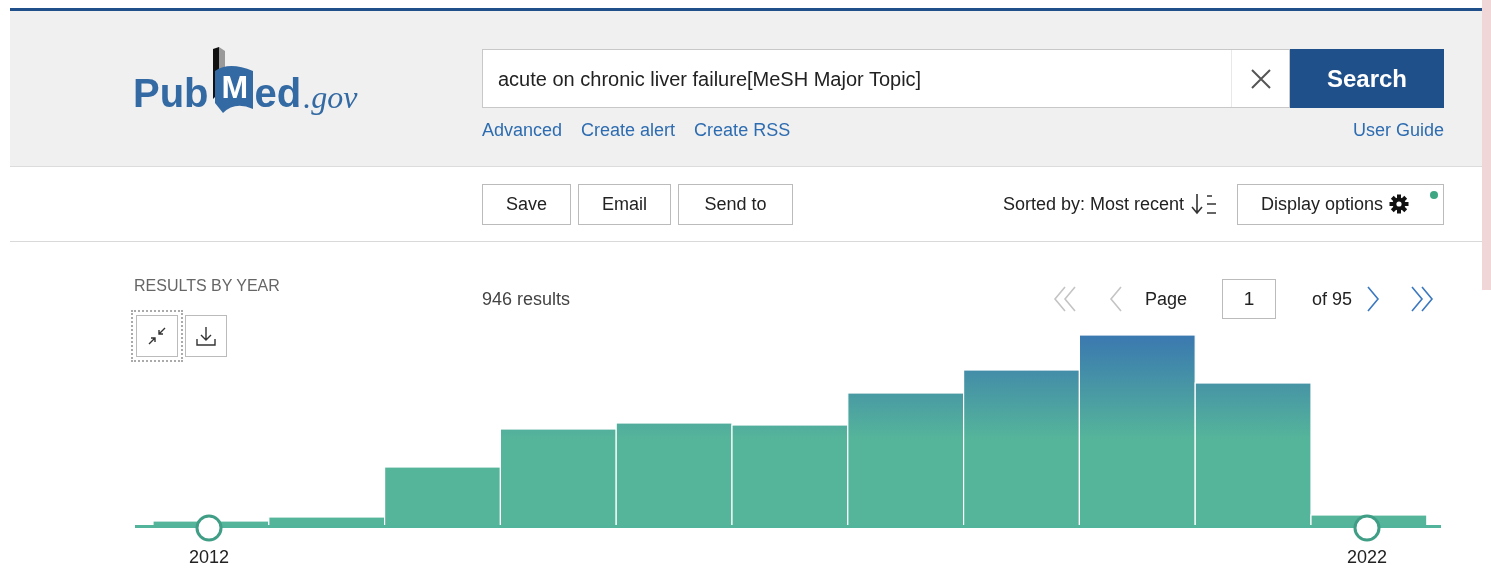 Image resolution: width=1491 pixels, height=570 pixels. Describe the element at coordinates (209, 557) in the screenshot. I see `year-label: 2012` at that location.